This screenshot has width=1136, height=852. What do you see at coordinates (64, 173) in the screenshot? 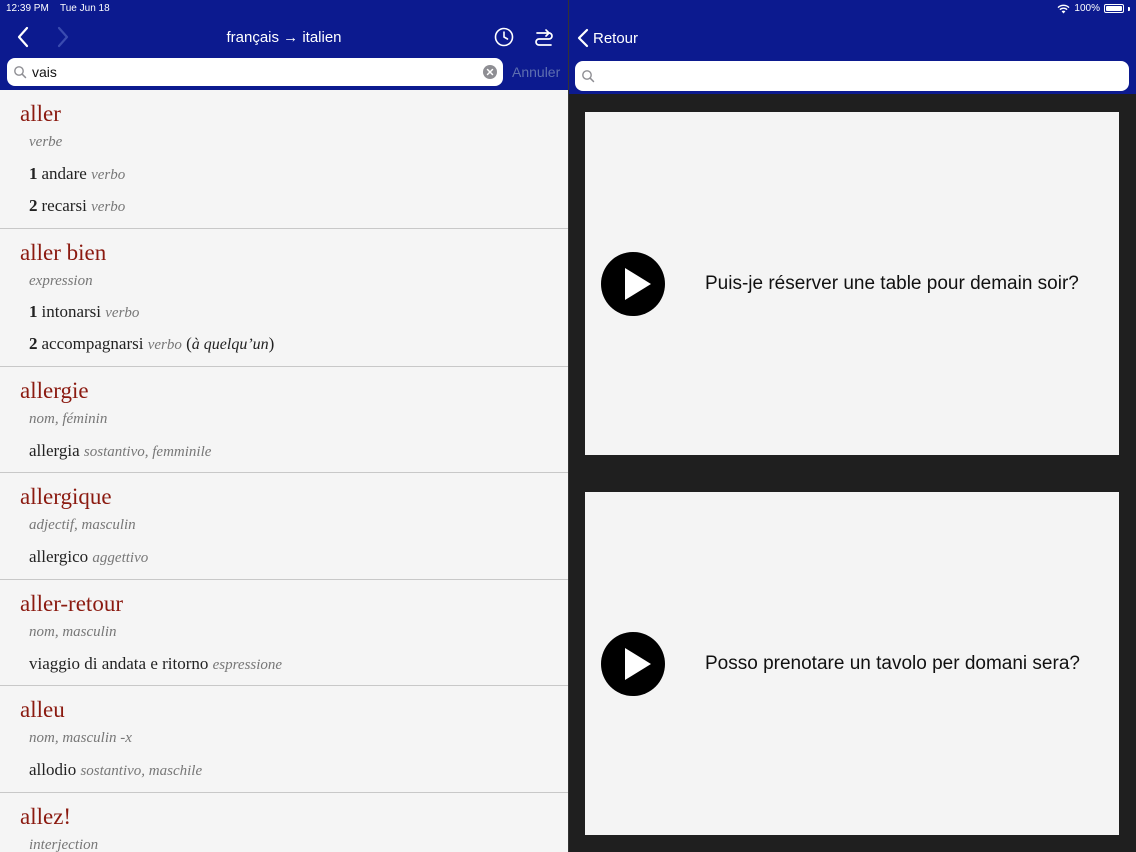
I see `translation-text: andare` at bounding box center [64, 173].